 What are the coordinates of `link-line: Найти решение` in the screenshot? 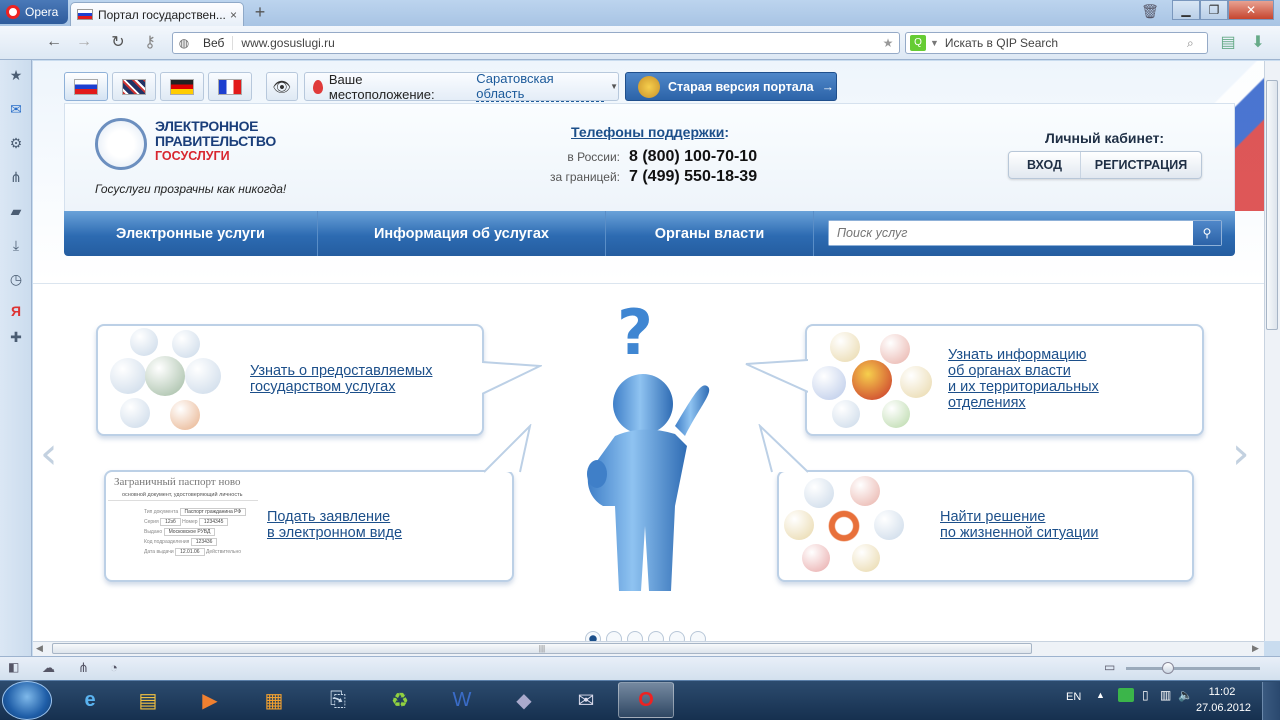 It's located at (1019, 517).